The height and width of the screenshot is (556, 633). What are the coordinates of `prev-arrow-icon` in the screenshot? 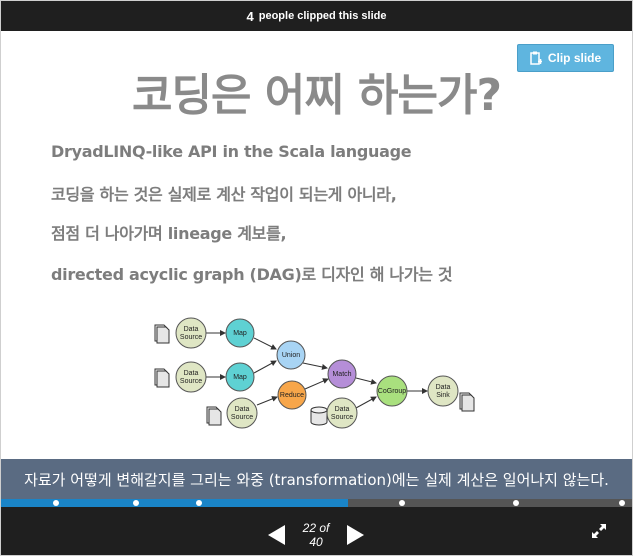 It's located at (276, 535).